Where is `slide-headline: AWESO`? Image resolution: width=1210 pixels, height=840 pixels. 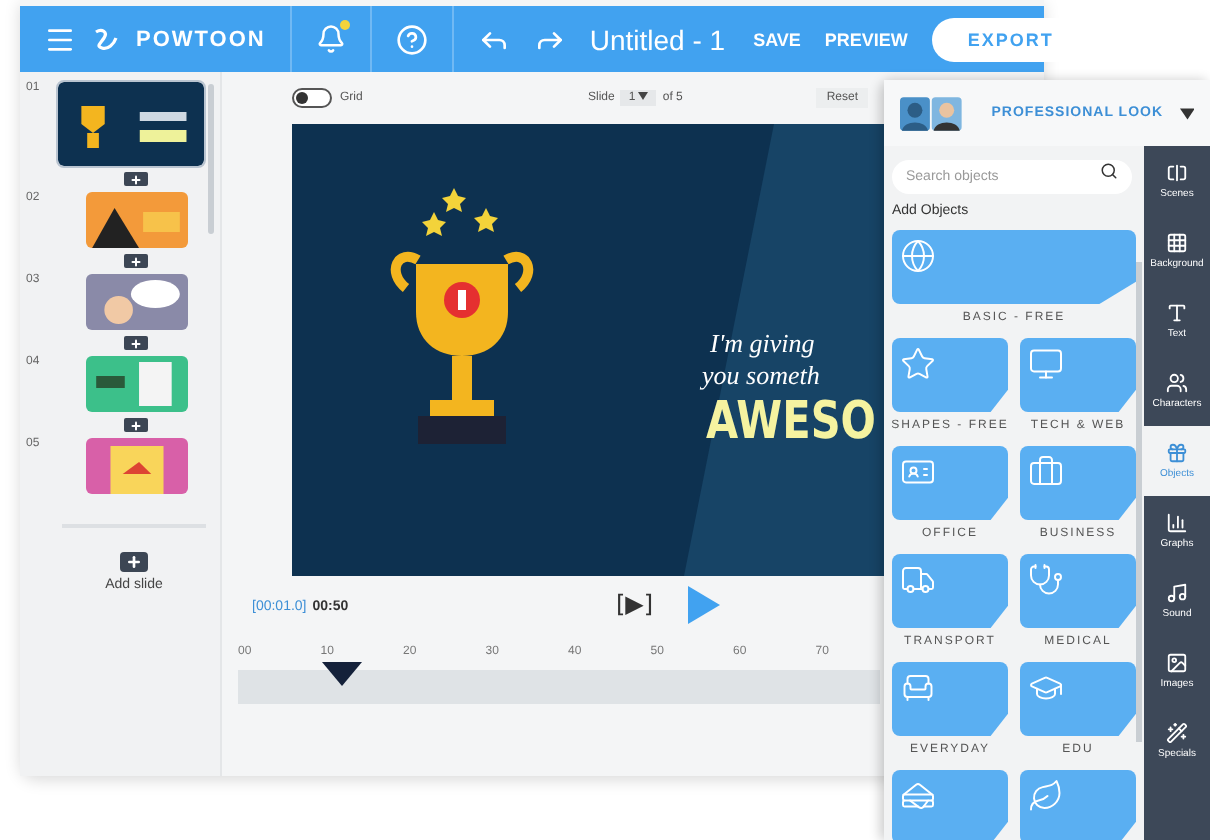
slide-headline: AWESO is located at coordinates (791, 422).